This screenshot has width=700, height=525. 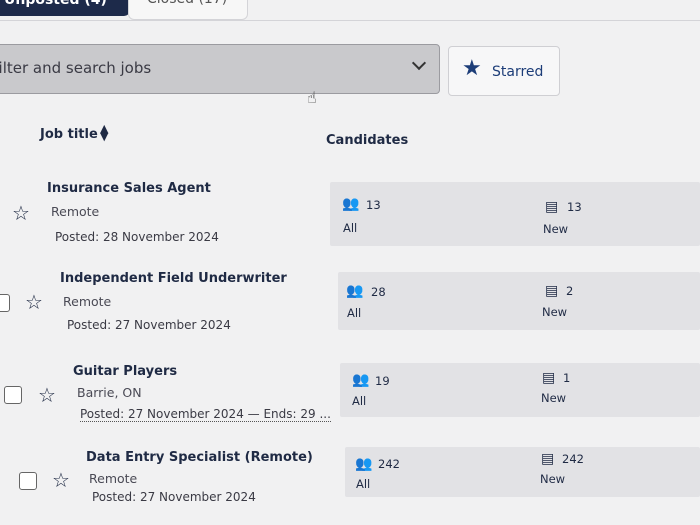 I want to click on all-candidates-count: 19, so click(x=382, y=381).